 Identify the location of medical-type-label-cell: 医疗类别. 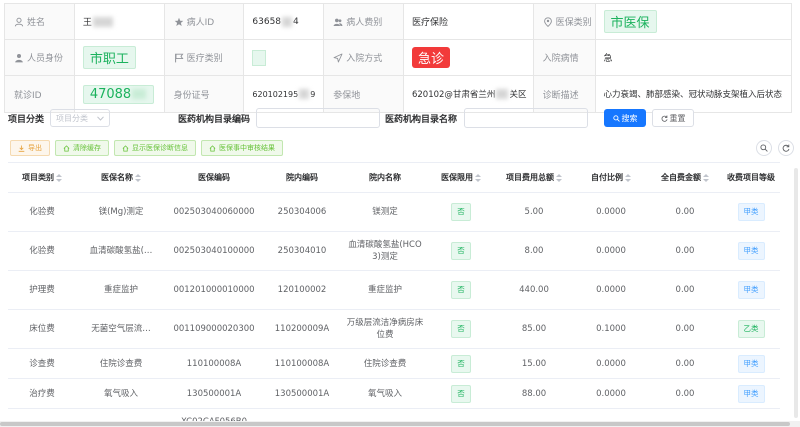
(204, 57).